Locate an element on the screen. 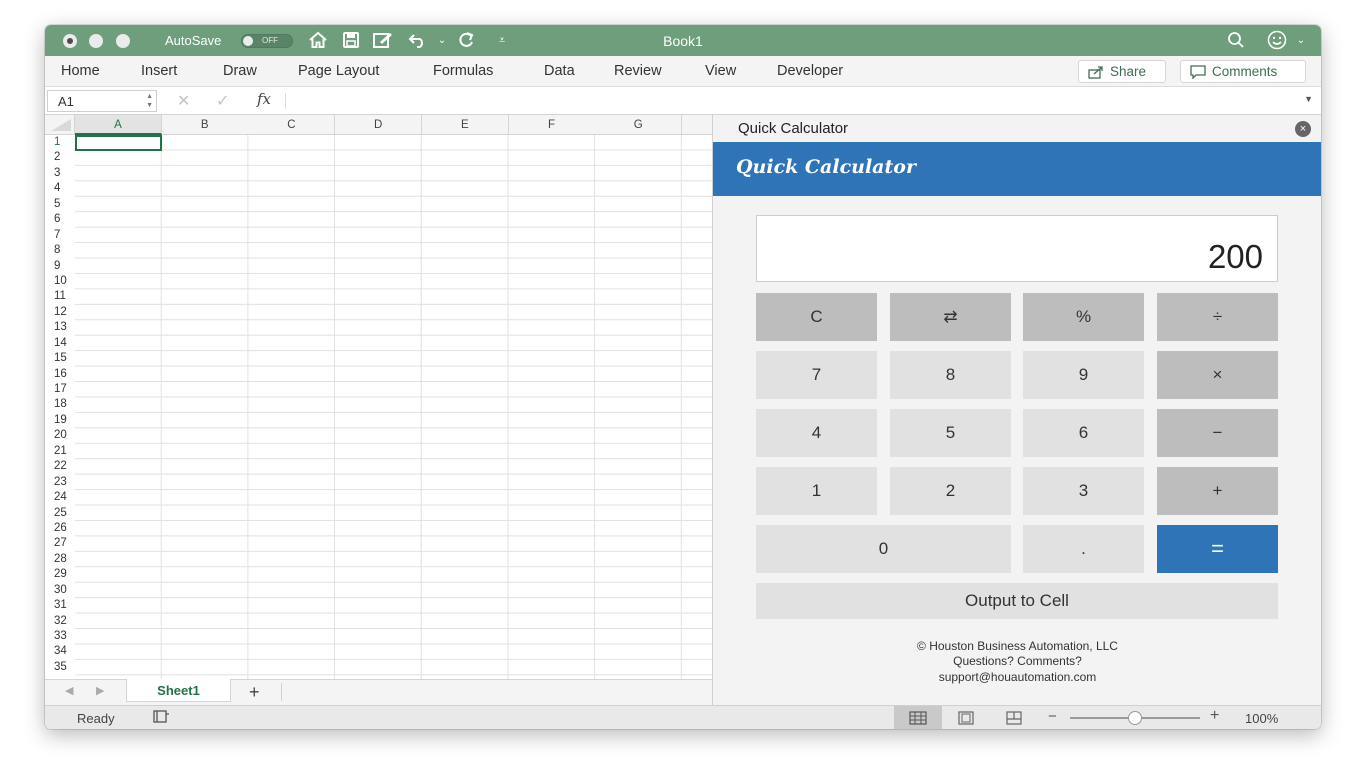 The width and height of the screenshot is (1366, 768). row-header-8: 8 is located at coordinates (60, 251).